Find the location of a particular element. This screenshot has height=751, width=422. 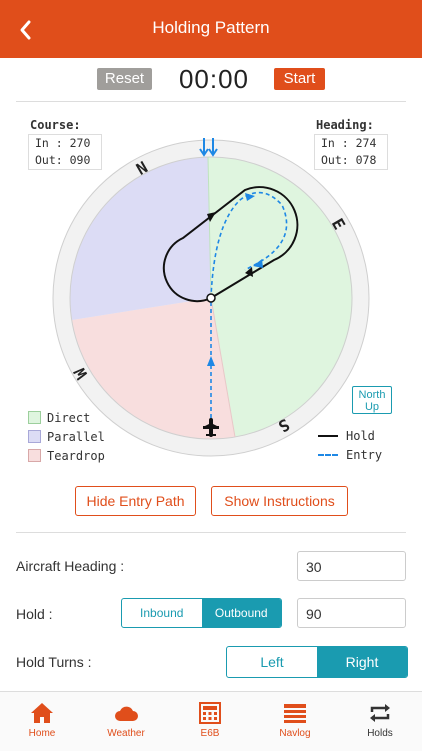

tab-holds: Holds is located at coordinates (380, 721).